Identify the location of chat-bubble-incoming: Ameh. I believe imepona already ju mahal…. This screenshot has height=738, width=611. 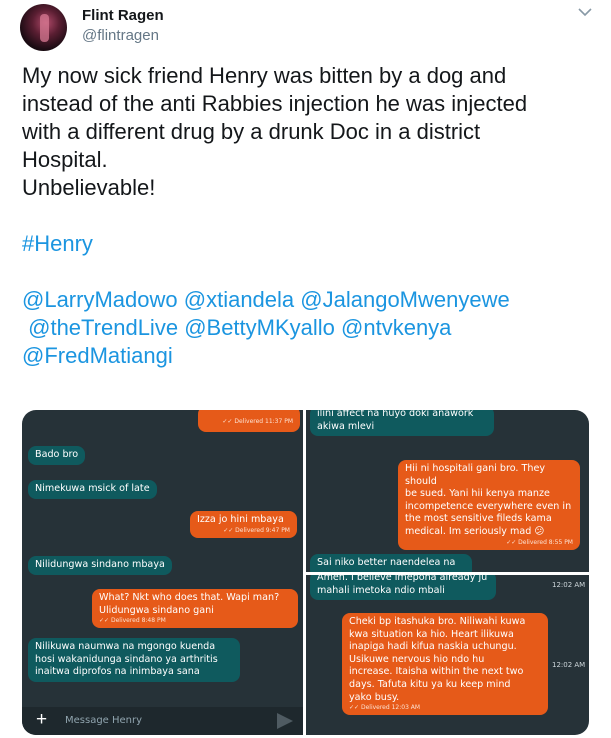
(403, 588).